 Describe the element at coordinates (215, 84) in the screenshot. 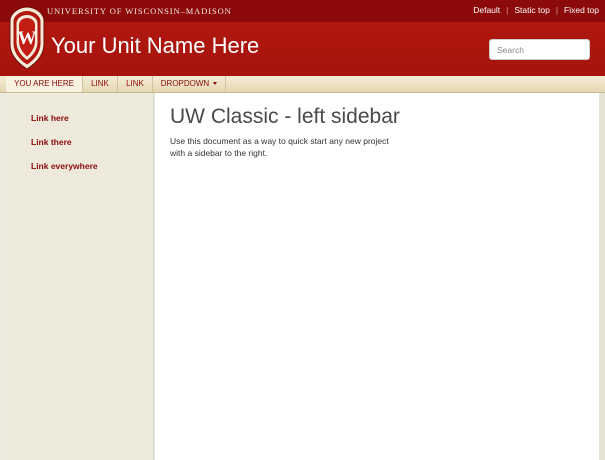

I see `caret-down-icon` at that location.